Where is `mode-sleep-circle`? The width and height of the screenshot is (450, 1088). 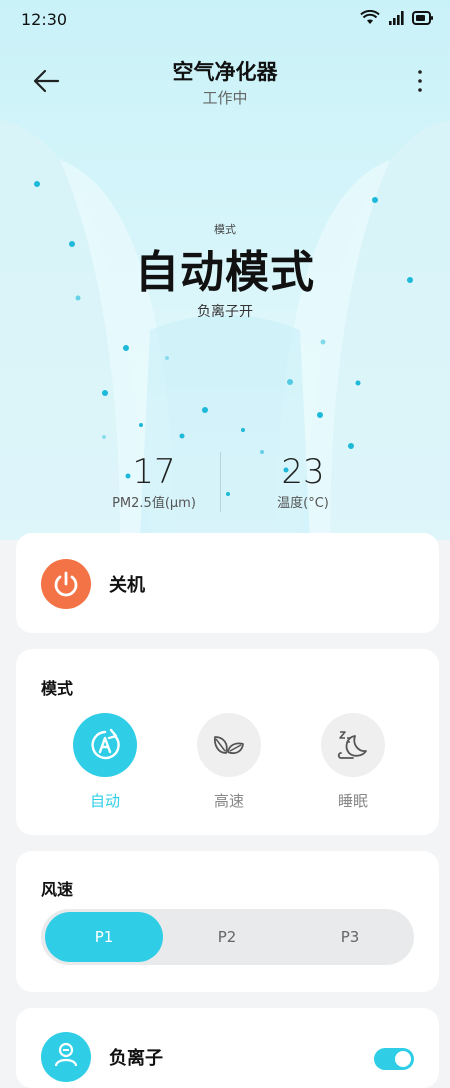 mode-sleep-circle is located at coordinates (353, 745).